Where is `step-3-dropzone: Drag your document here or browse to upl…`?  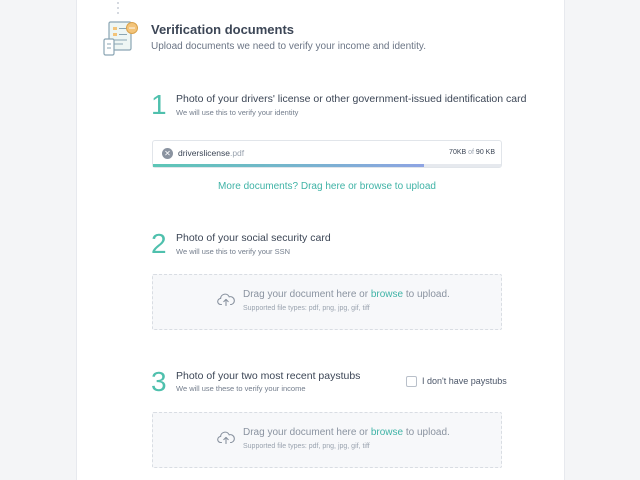 step-3-dropzone: Drag your document here or browse to upl… is located at coordinates (327, 440).